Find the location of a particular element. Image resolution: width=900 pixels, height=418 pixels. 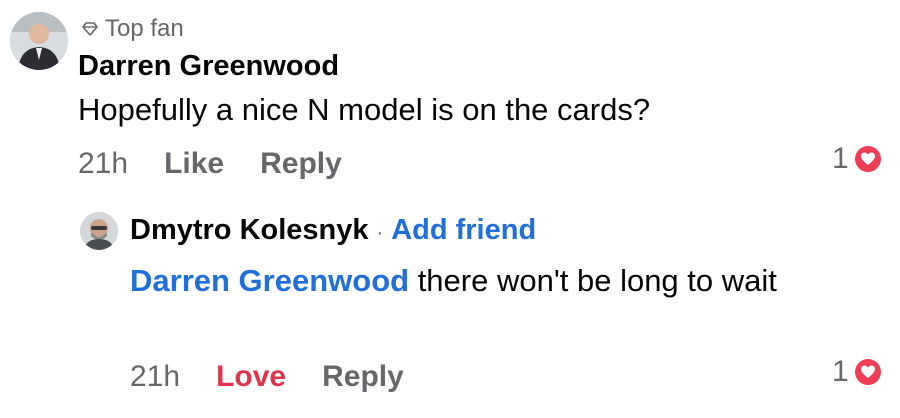

top-fan-badge: Top fan is located at coordinates (133, 29).